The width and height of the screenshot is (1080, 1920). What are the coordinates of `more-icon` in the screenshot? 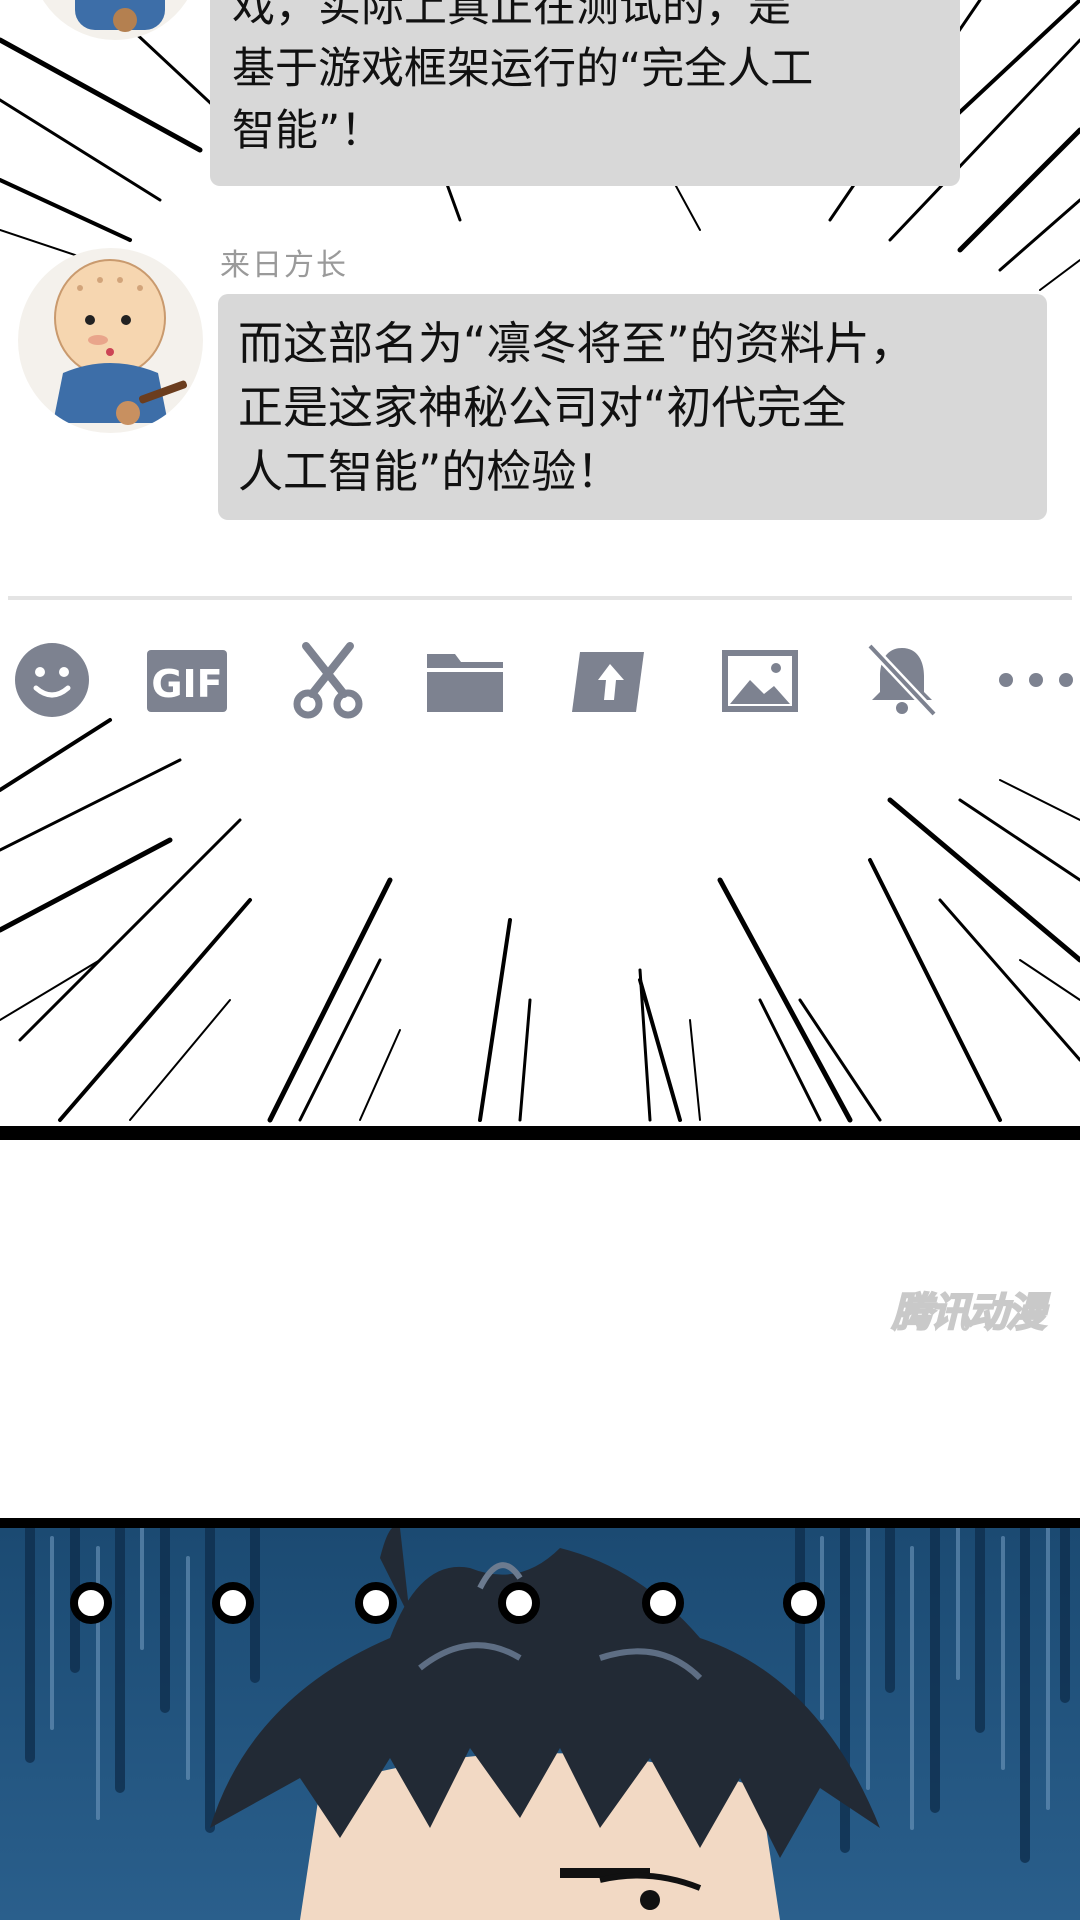 It's located at (1036, 680).